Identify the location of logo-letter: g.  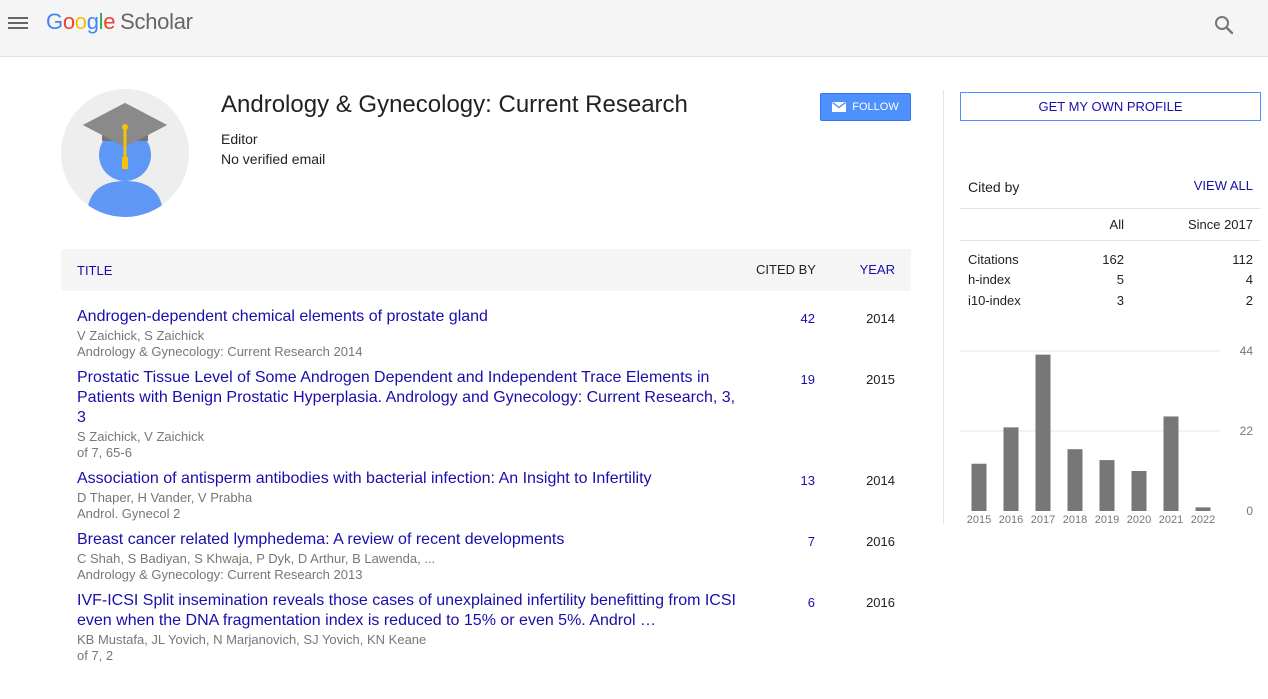
(92, 21).